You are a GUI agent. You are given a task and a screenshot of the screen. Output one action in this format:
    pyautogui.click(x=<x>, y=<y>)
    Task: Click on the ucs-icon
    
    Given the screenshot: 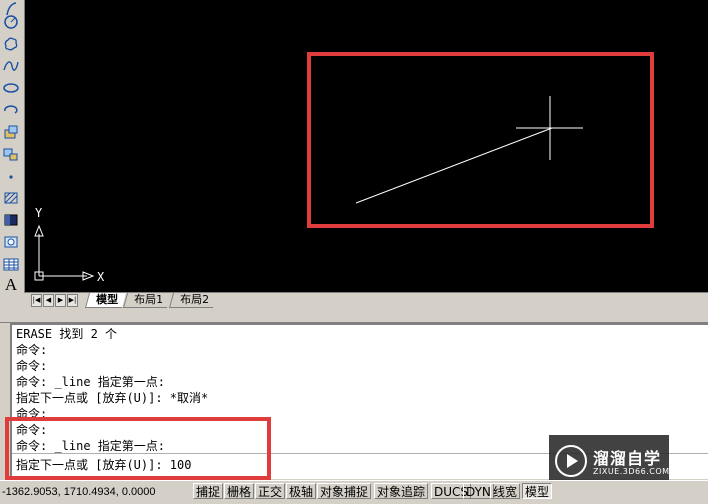 What is the action you would take?
    pyautogui.click(x=64, y=252)
    